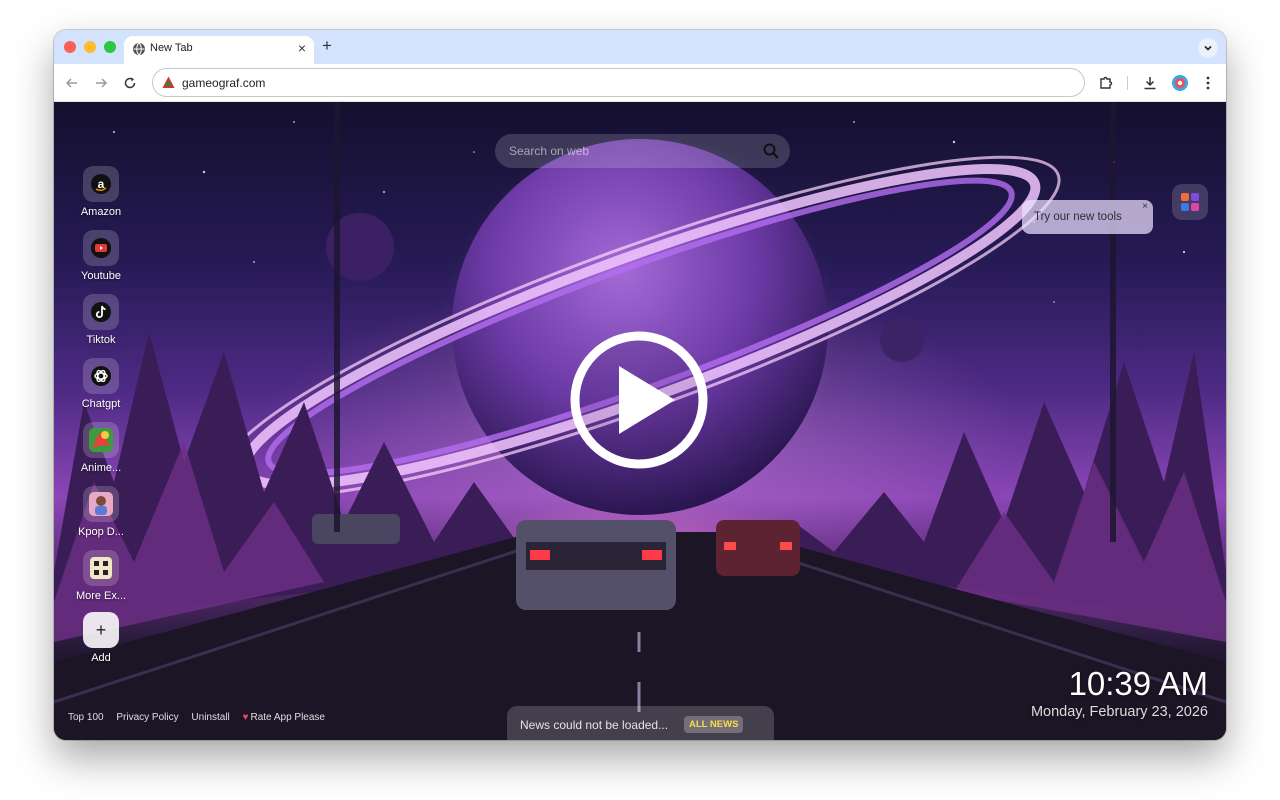 This screenshot has height=800, width=1280. I want to click on tab-title: New Tab, so click(171, 48).